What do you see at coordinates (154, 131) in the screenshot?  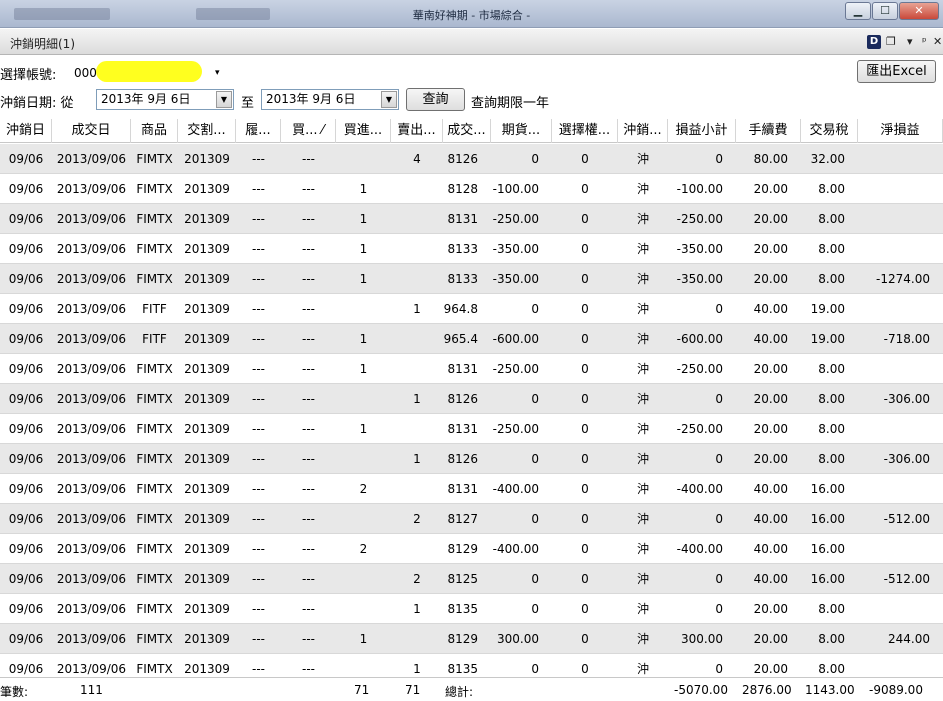 I see `header-col-product: 商品` at bounding box center [154, 131].